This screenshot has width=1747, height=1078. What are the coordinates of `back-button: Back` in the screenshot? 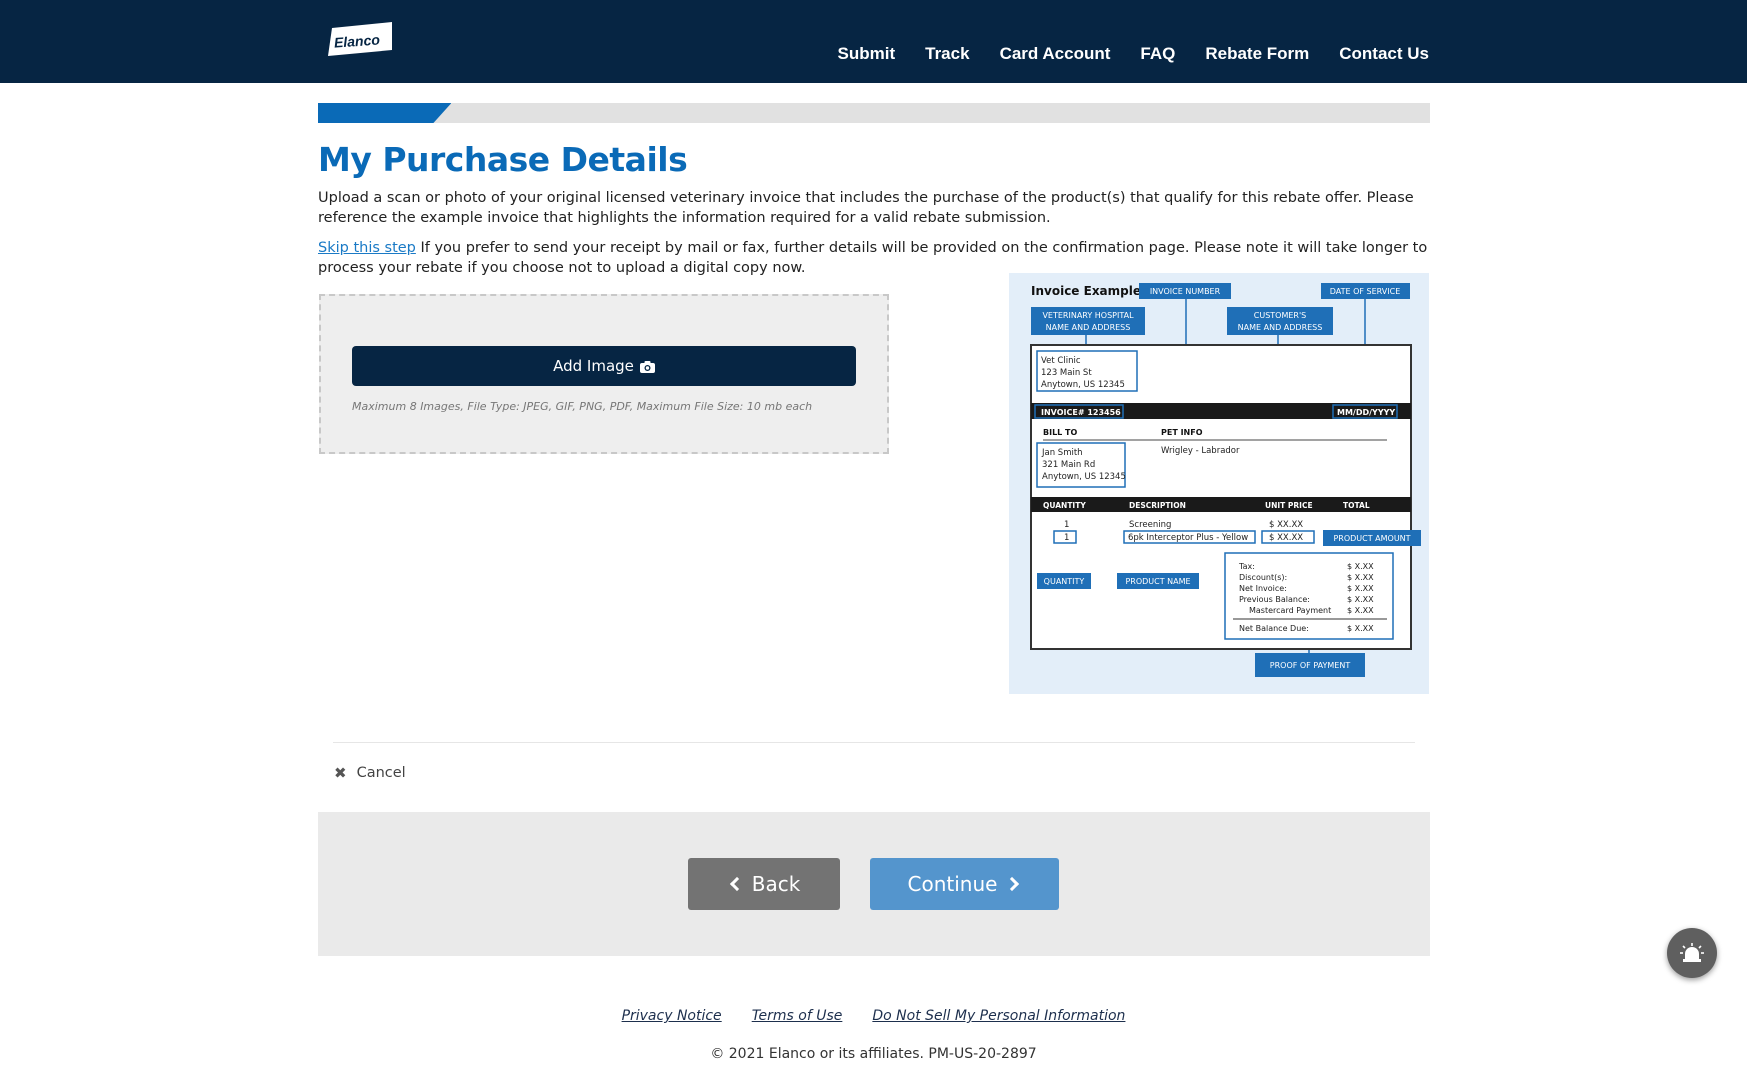 It's located at (764, 884).